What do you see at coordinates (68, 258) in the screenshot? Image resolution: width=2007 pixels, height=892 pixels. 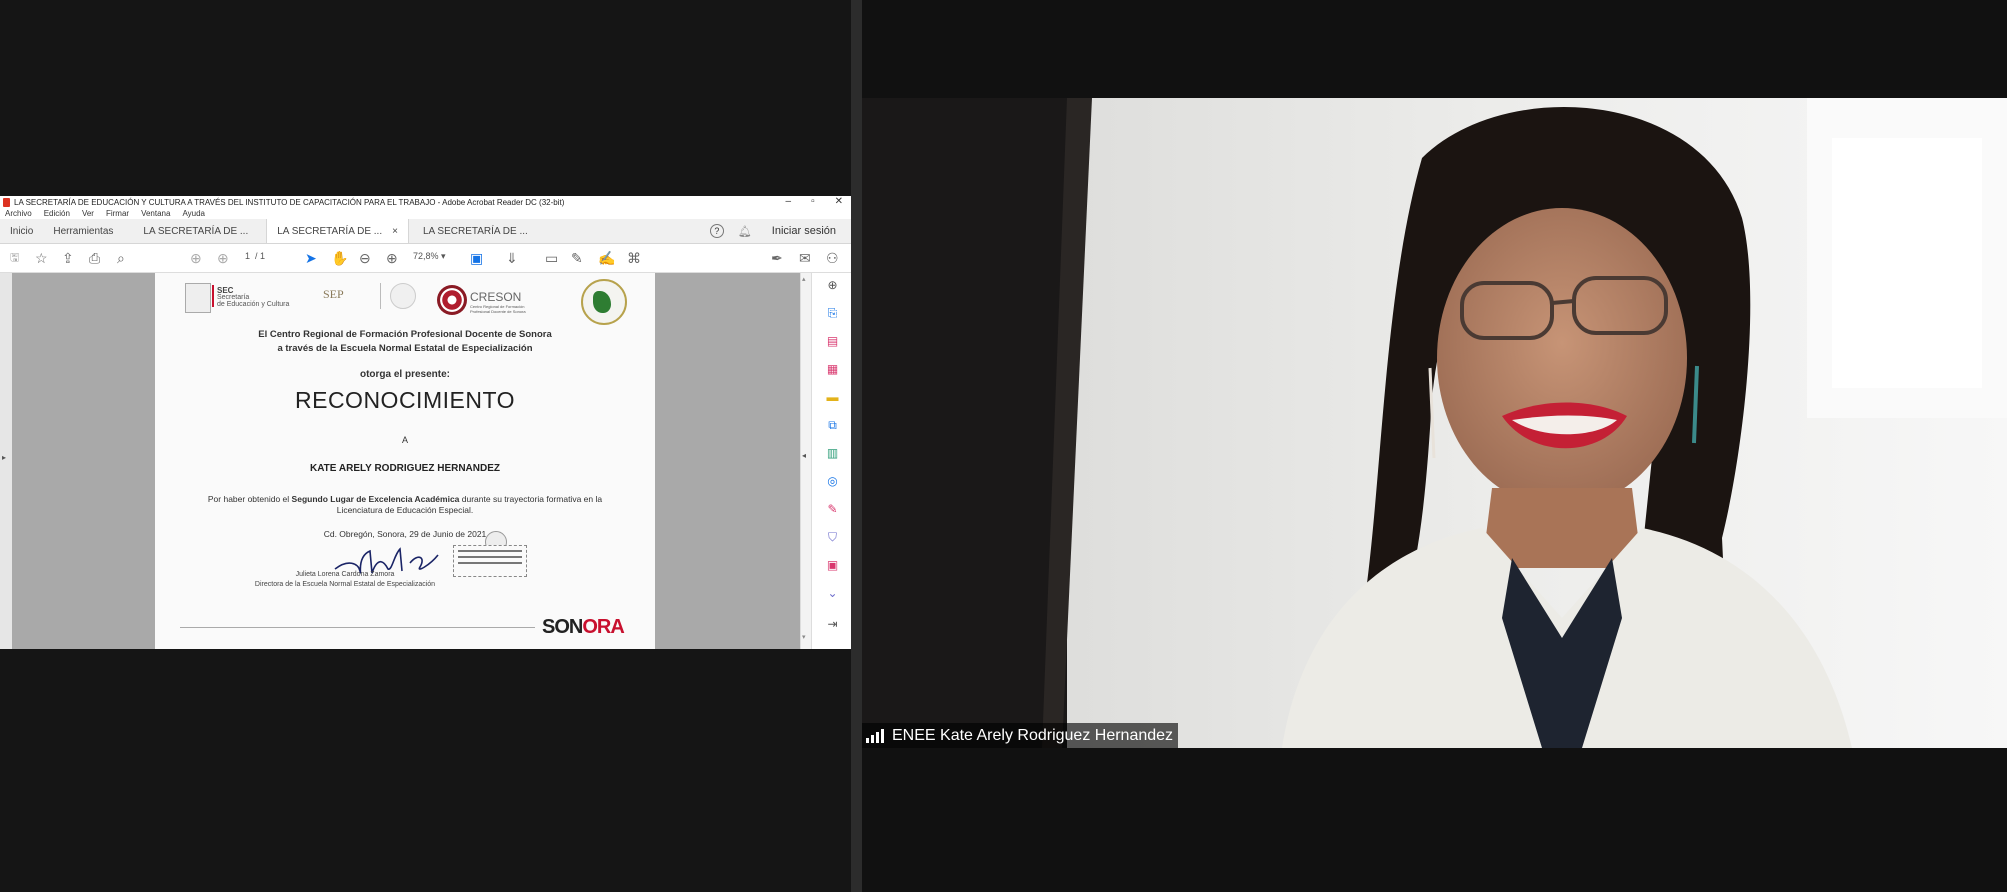 I see `upload-icon: ⇪` at bounding box center [68, 258].